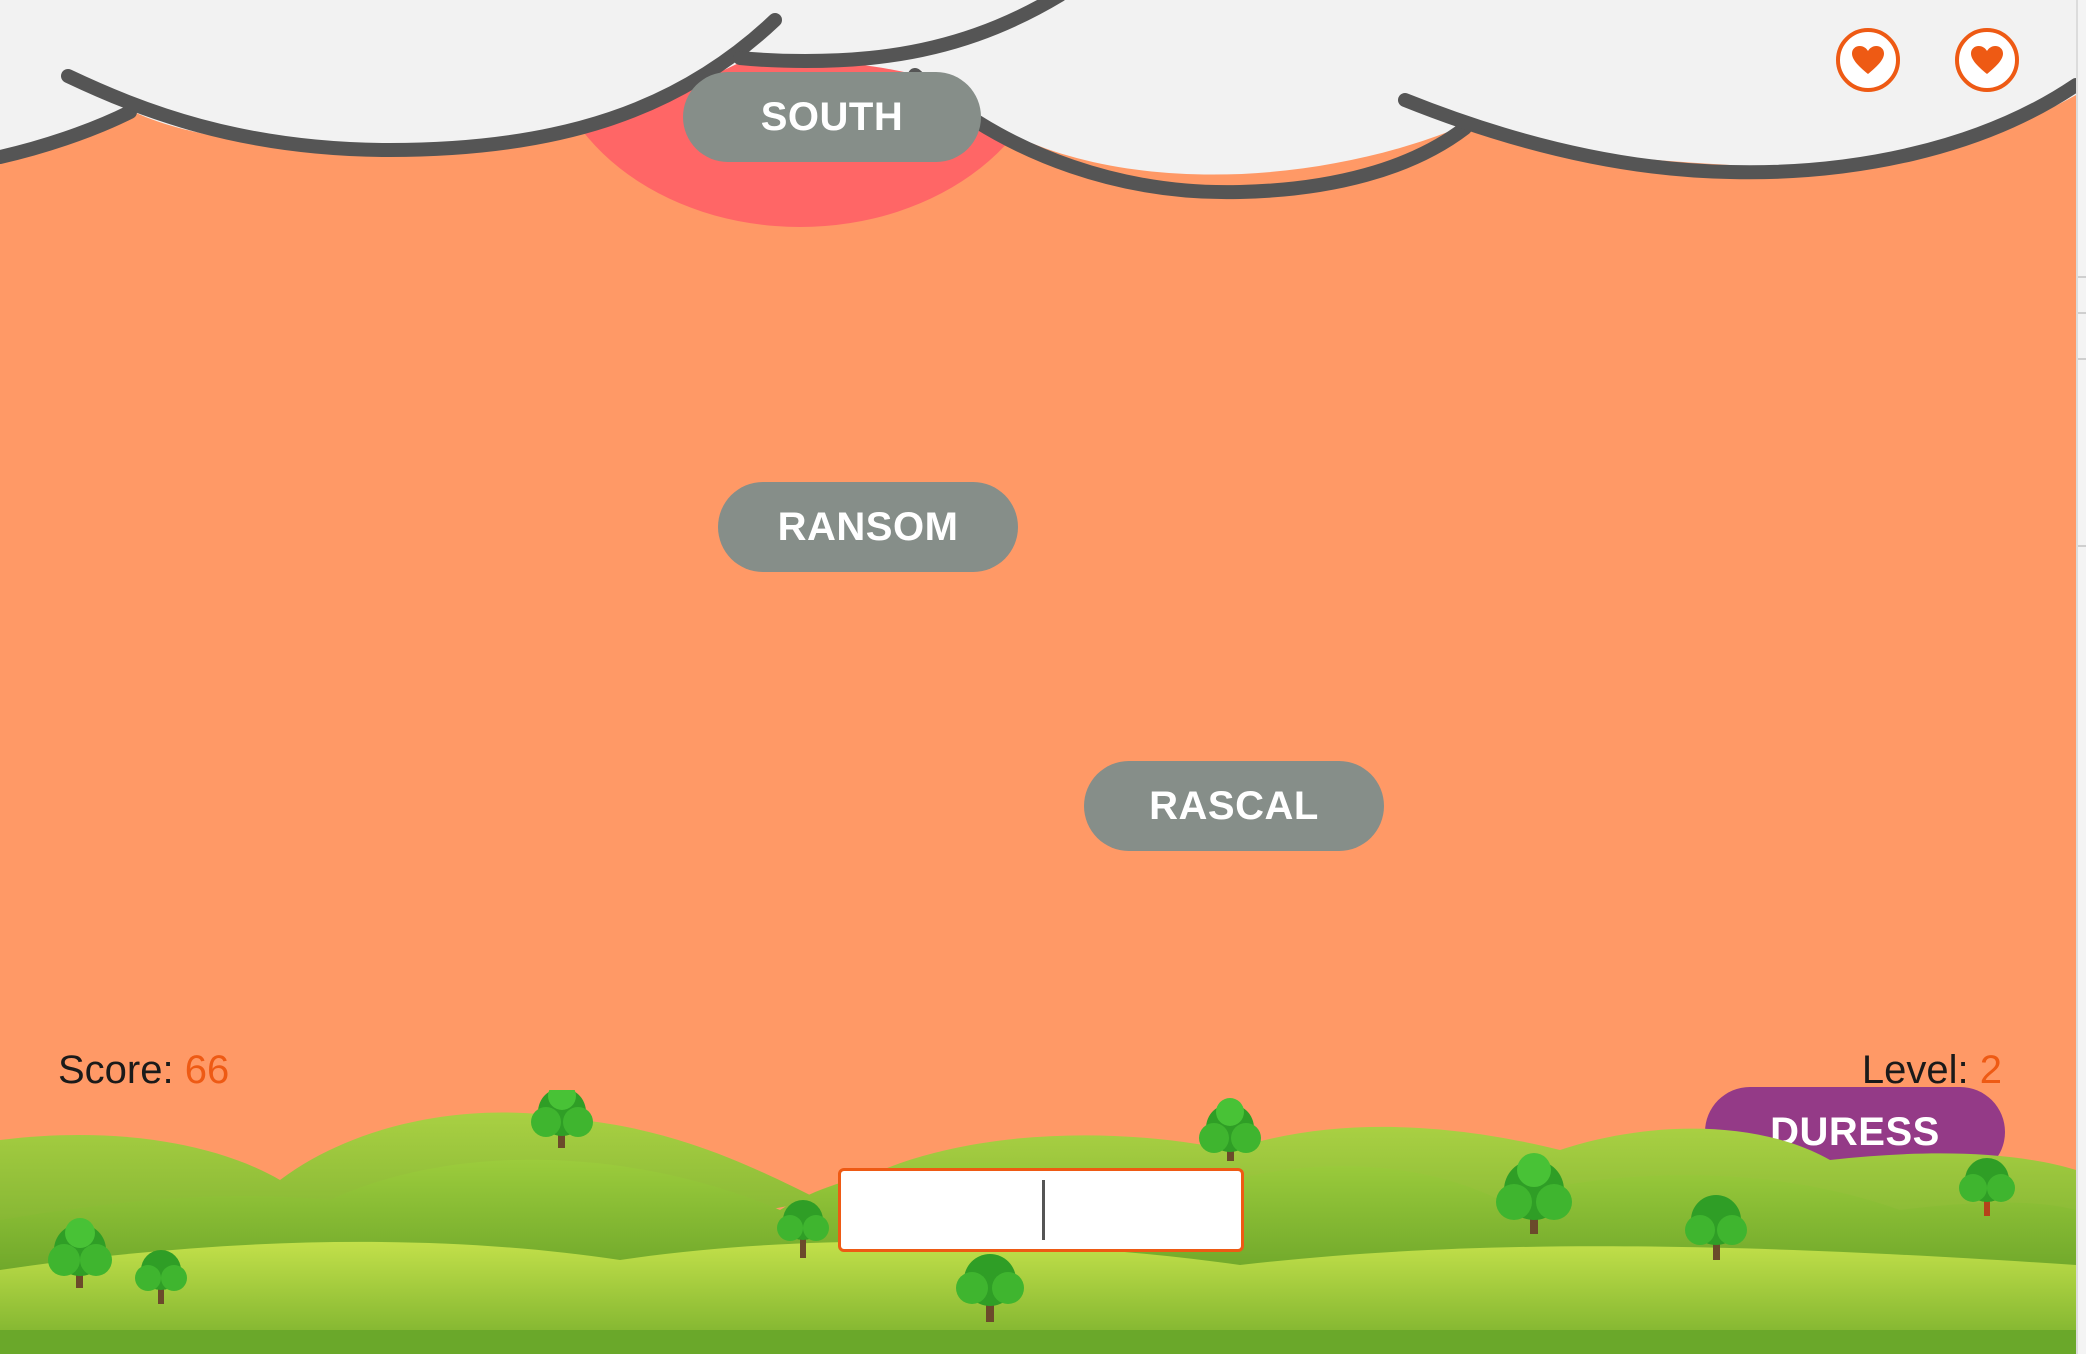  Describe the element at coordinates (1230, 1129) in the screenshot. I see `tree-icon` at that location.